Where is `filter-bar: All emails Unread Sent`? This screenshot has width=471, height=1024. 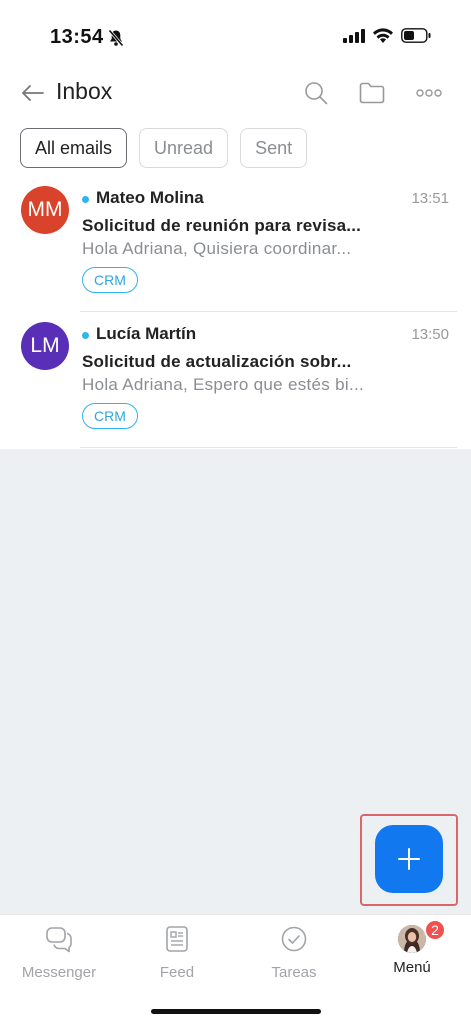
filter-bar: All emails Unread Sent is located at coordinates (164, 148).